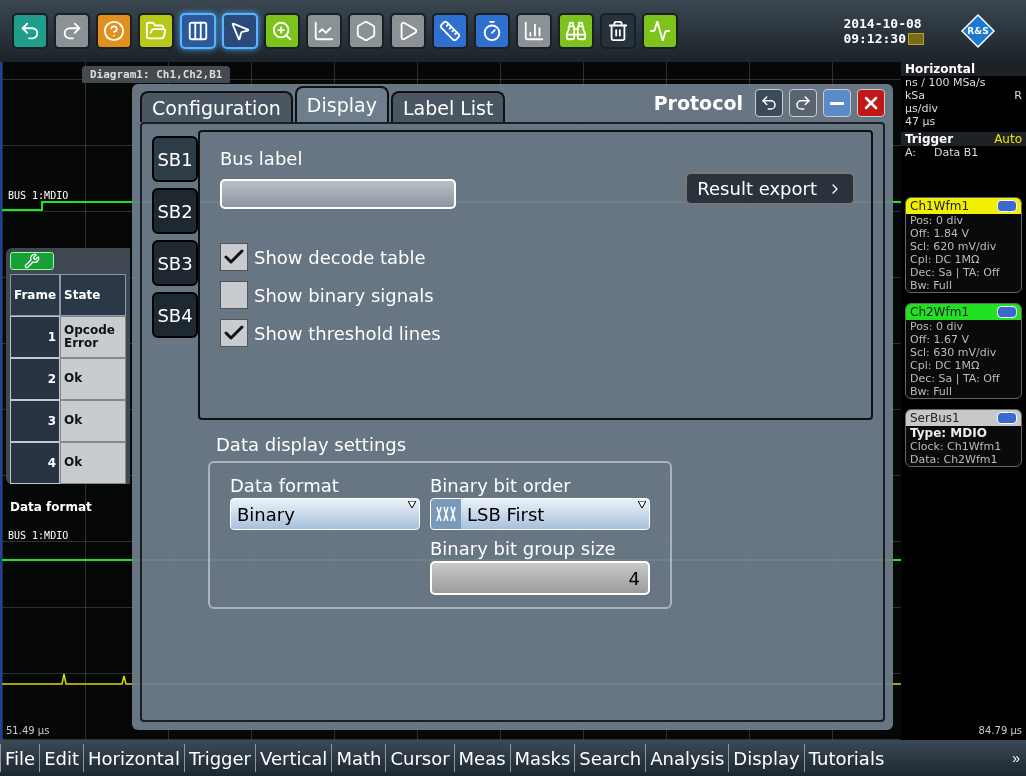 The height and width of the screenshot is (776, 1026). I want to click on help-button, so click(114, 31).